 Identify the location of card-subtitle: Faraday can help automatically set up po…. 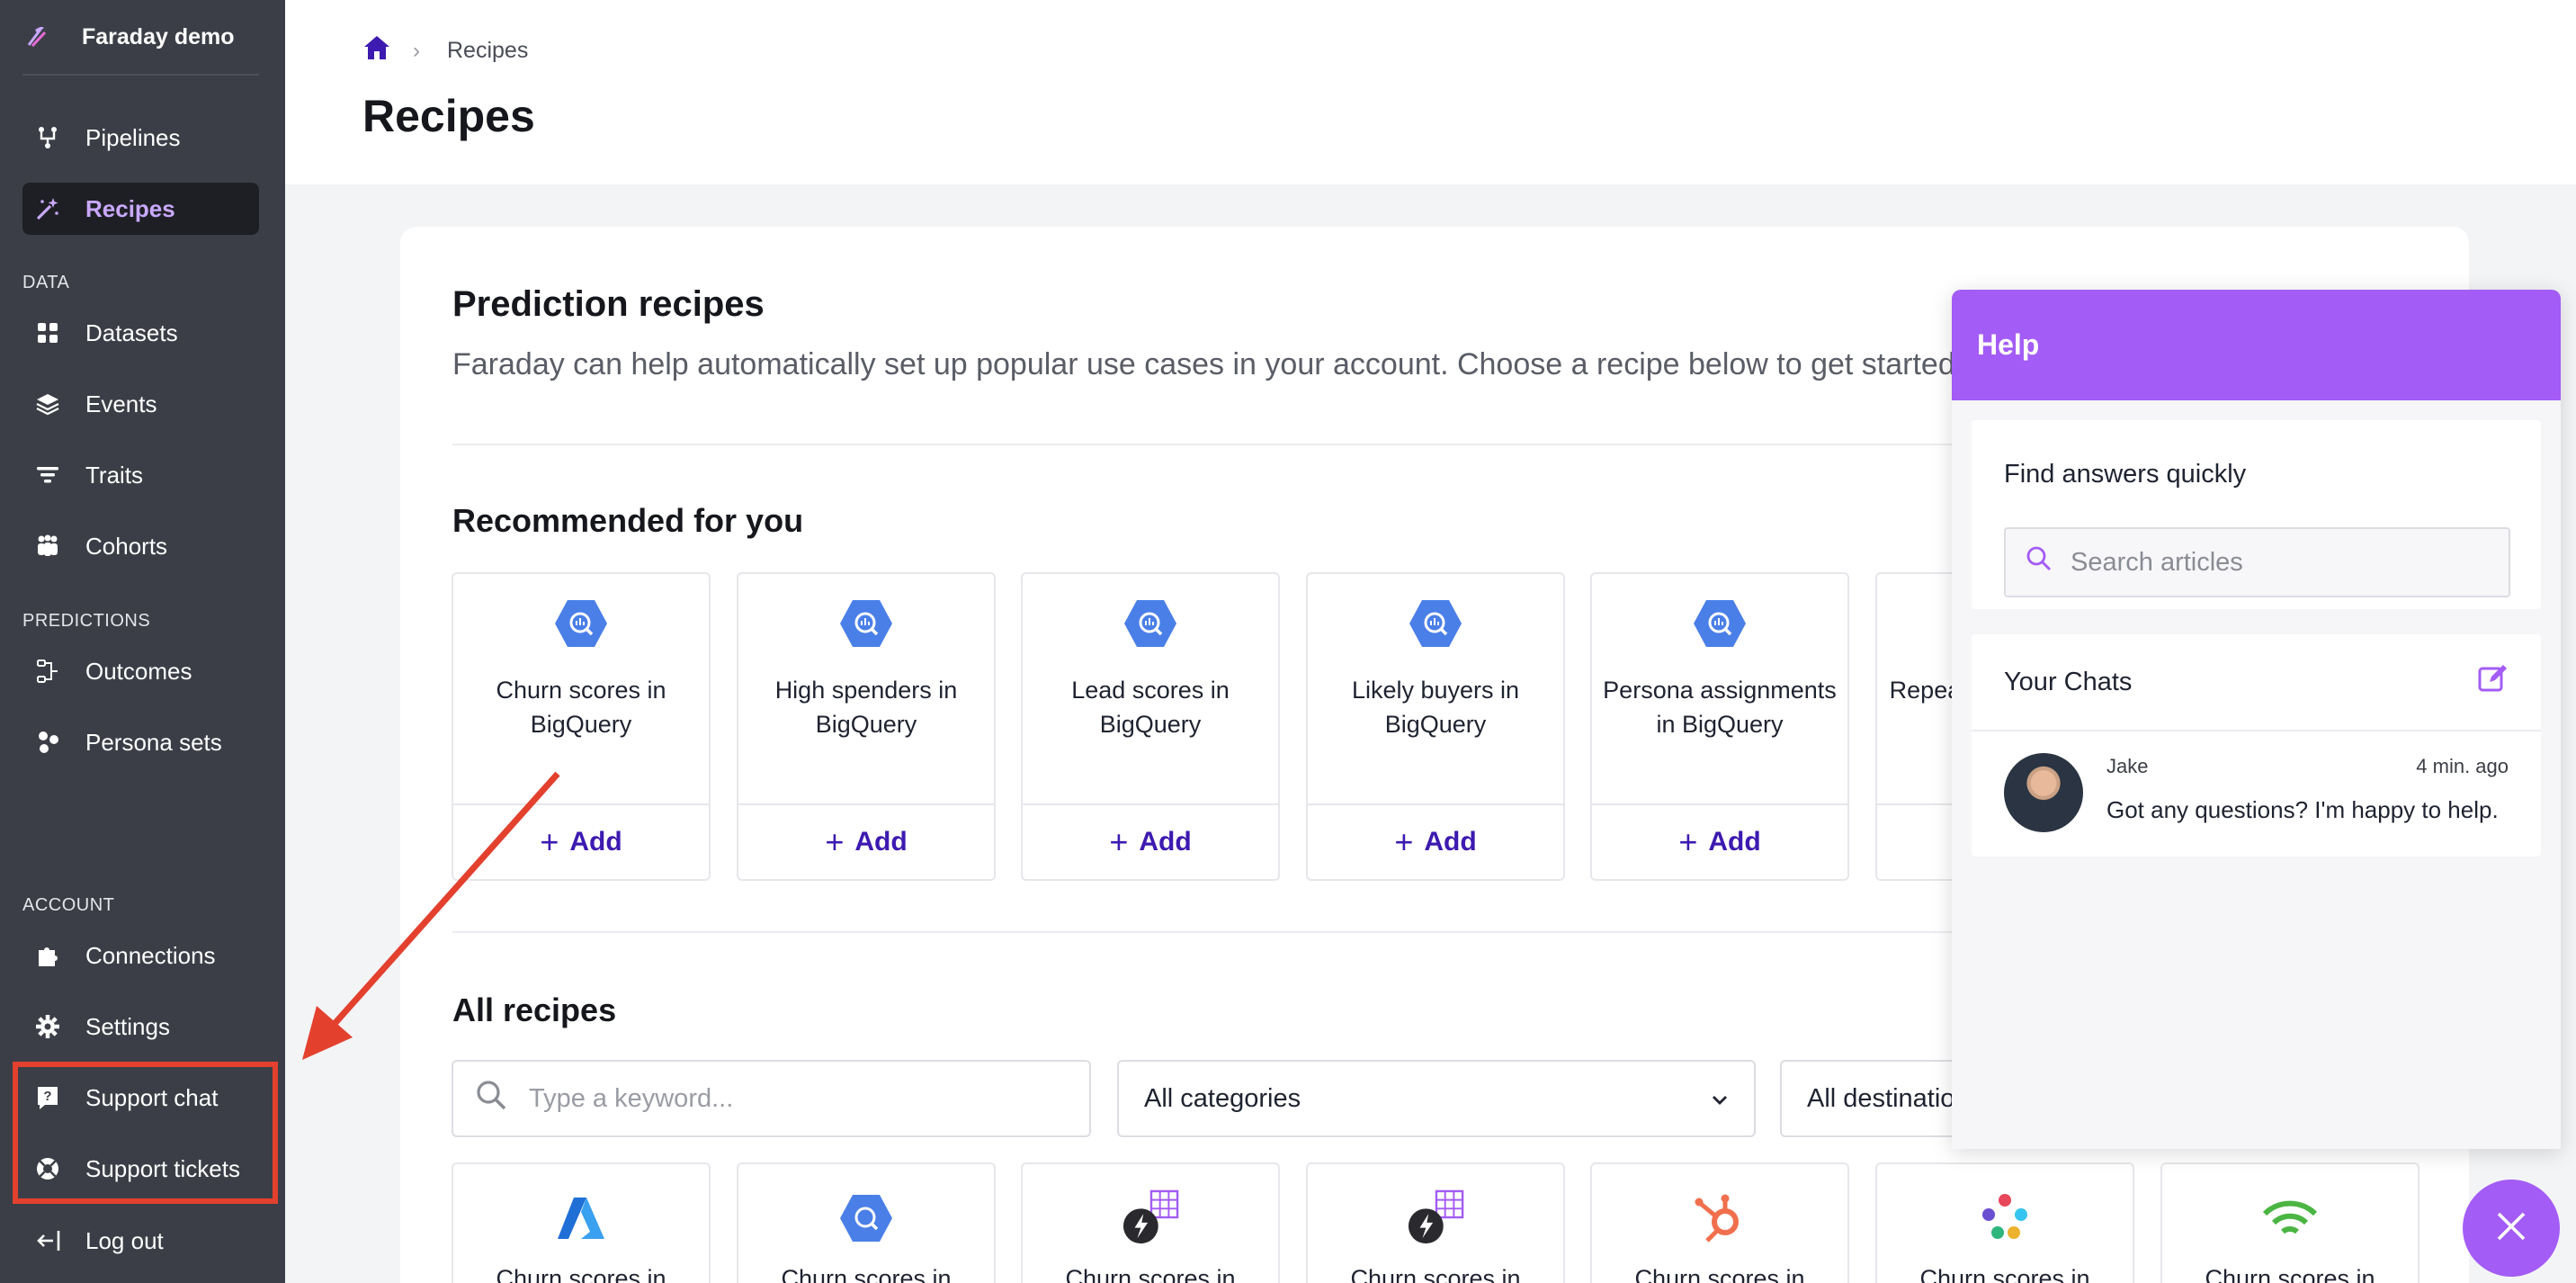
(1208, 364).